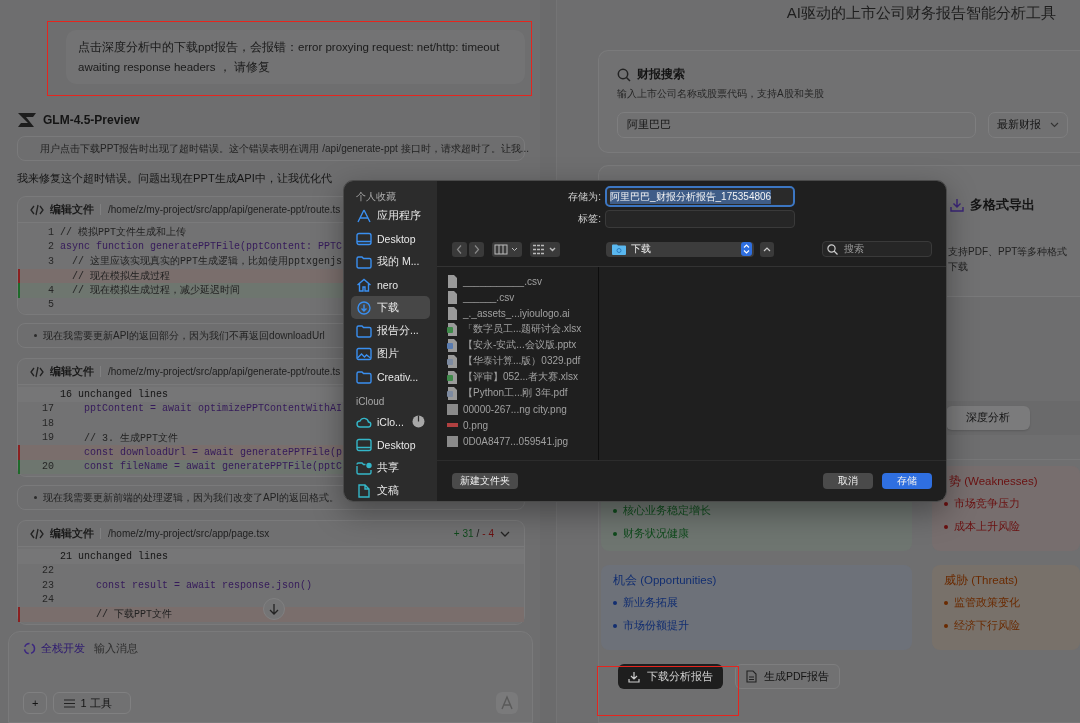 Image resolution: width=1080 pixels, height=723 pixels. Describe the element at coordinates (522, 425) in the screenshot. I see `file-item: 0.png` at that location.